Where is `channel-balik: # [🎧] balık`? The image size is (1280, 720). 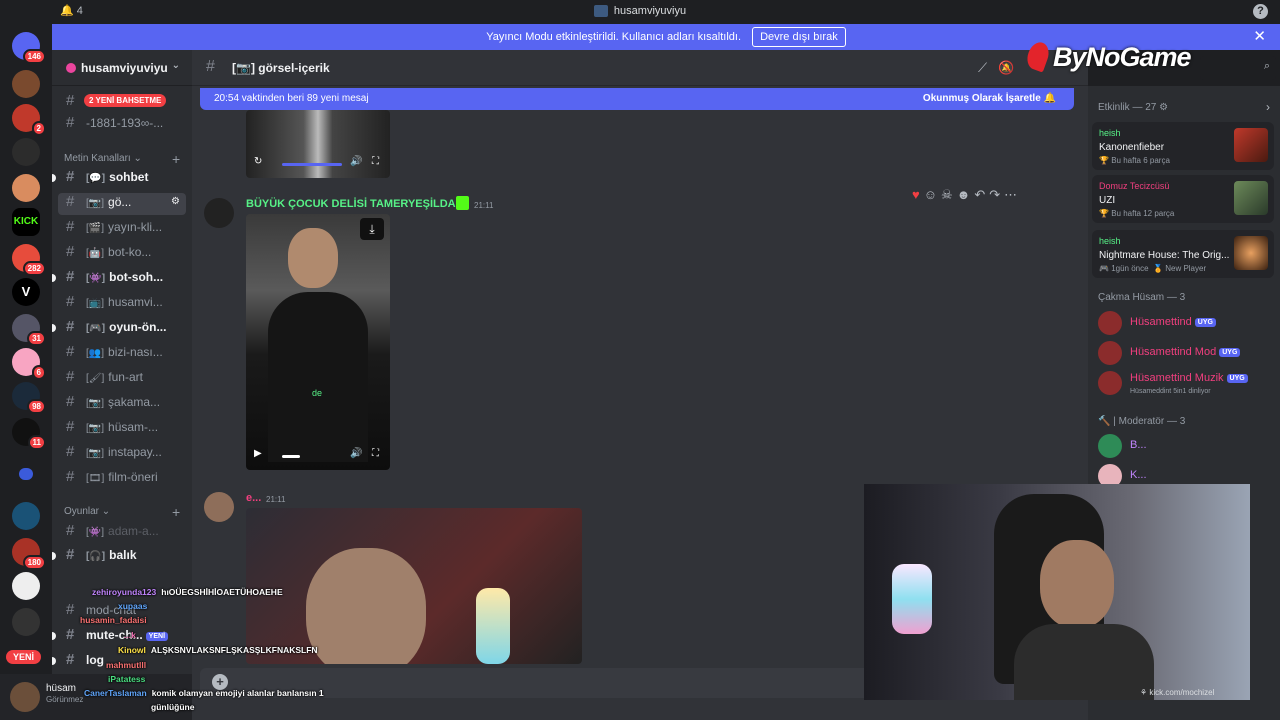 channel-balik: # [🎧] balık is located at coordinates (122, 557).